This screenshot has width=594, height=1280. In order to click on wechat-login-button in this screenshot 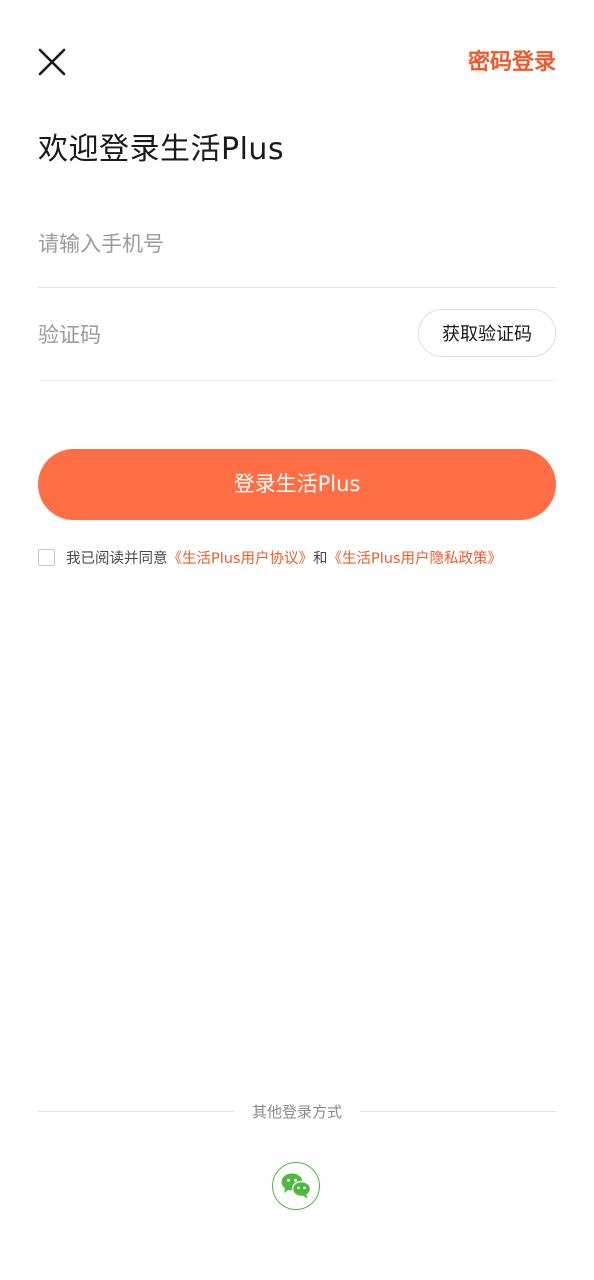, I will do `click(296, 1186)`.